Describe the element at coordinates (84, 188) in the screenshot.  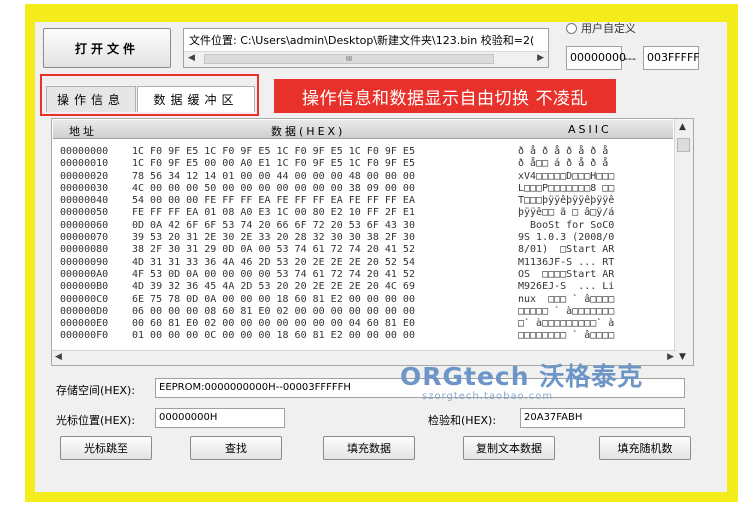
I see `hex-address-cell: 00000030` at that location.